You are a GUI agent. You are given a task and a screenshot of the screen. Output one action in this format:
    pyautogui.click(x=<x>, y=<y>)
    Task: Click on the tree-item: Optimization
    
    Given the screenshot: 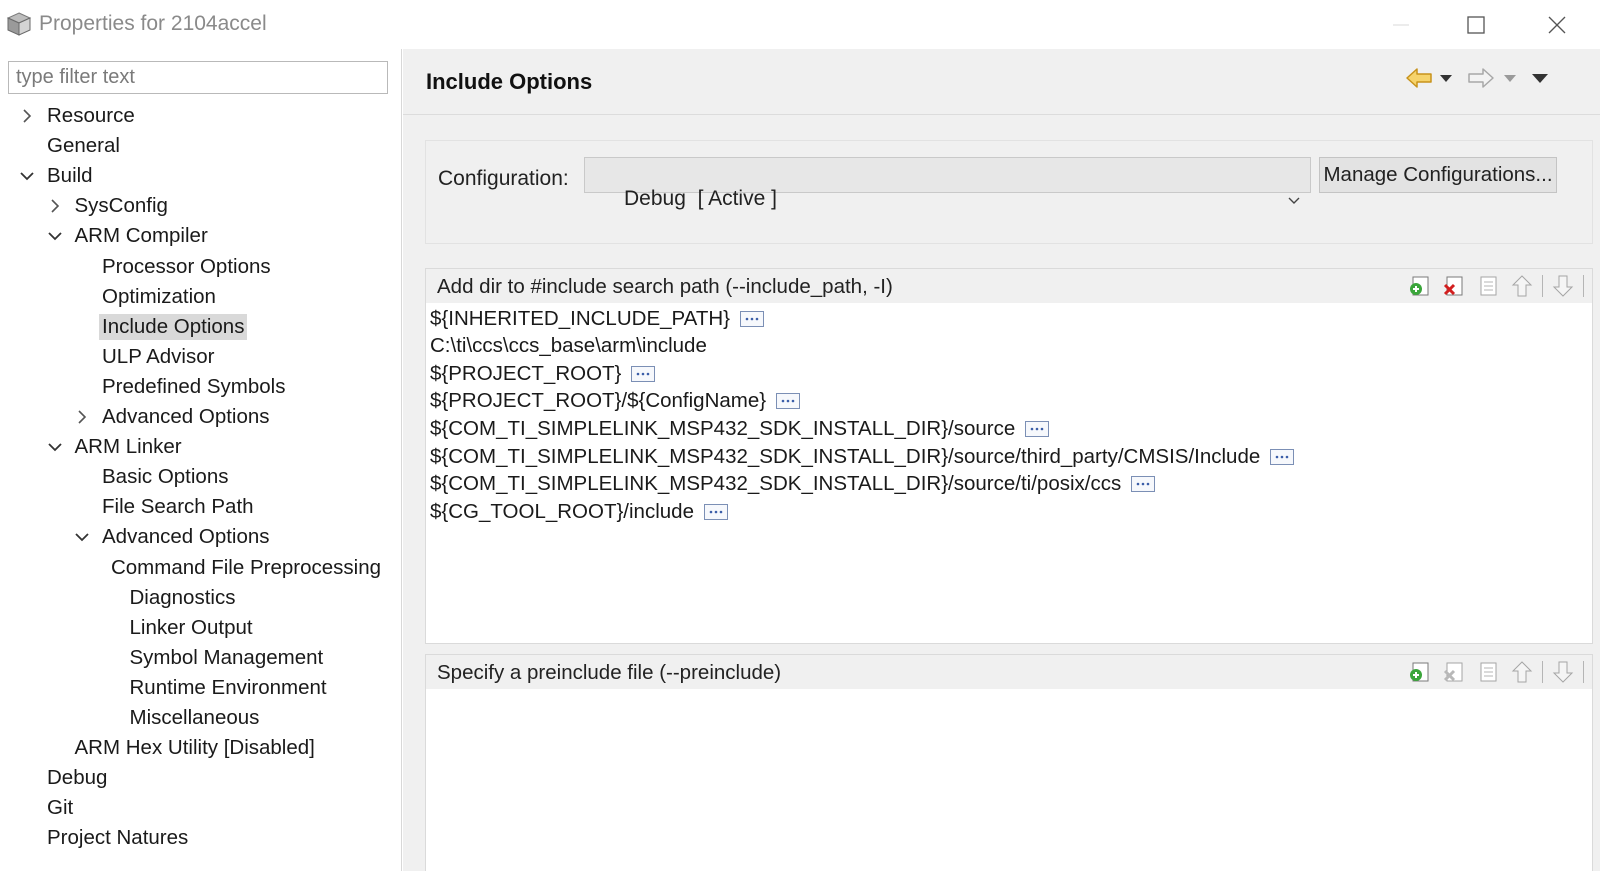 What is the action you would take?
    pyautogui.click(x=145, y=297)
    